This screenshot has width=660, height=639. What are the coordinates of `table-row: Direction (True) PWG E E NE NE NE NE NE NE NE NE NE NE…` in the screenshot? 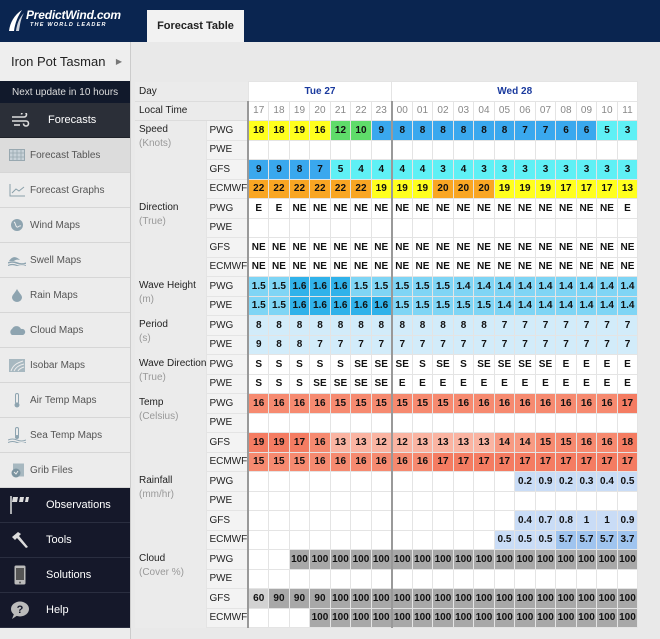 It's located at (387, 237).